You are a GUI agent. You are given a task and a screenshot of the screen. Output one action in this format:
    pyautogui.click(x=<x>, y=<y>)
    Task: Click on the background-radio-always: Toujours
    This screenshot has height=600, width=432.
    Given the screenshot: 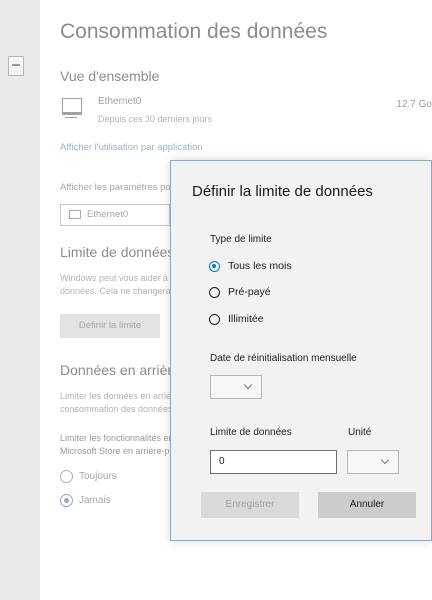 What is the action you would take?
    pyautogui.click(x=88, y=478)
    